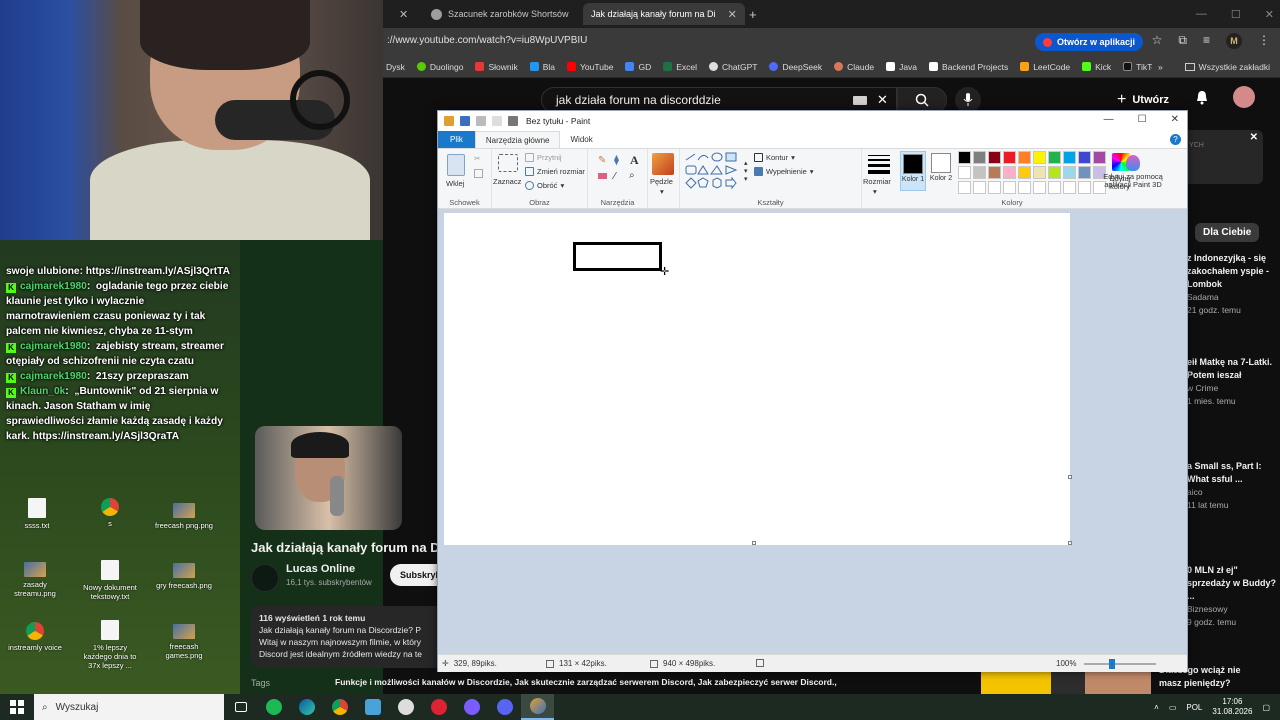 The height and width of the screenshot is (720, 1280). What do you see at coordinates (477, 158) in the screenshot?
I see `cut-icon: ✂` at bounding box center [477, 158].